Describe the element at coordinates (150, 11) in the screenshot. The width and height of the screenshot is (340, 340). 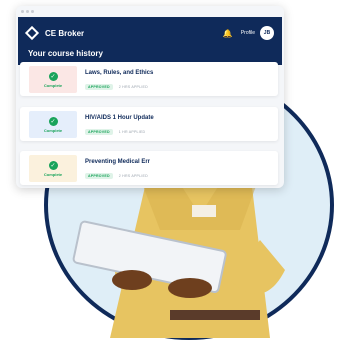
I see `window-titlebar` at that location.